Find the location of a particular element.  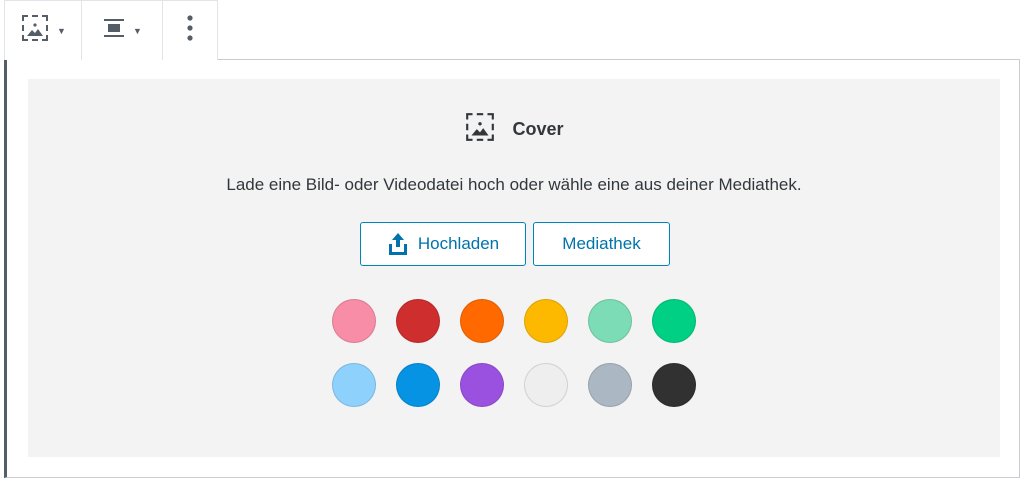

block-type-switcher: ▼ is located at coordinates (43, 30).